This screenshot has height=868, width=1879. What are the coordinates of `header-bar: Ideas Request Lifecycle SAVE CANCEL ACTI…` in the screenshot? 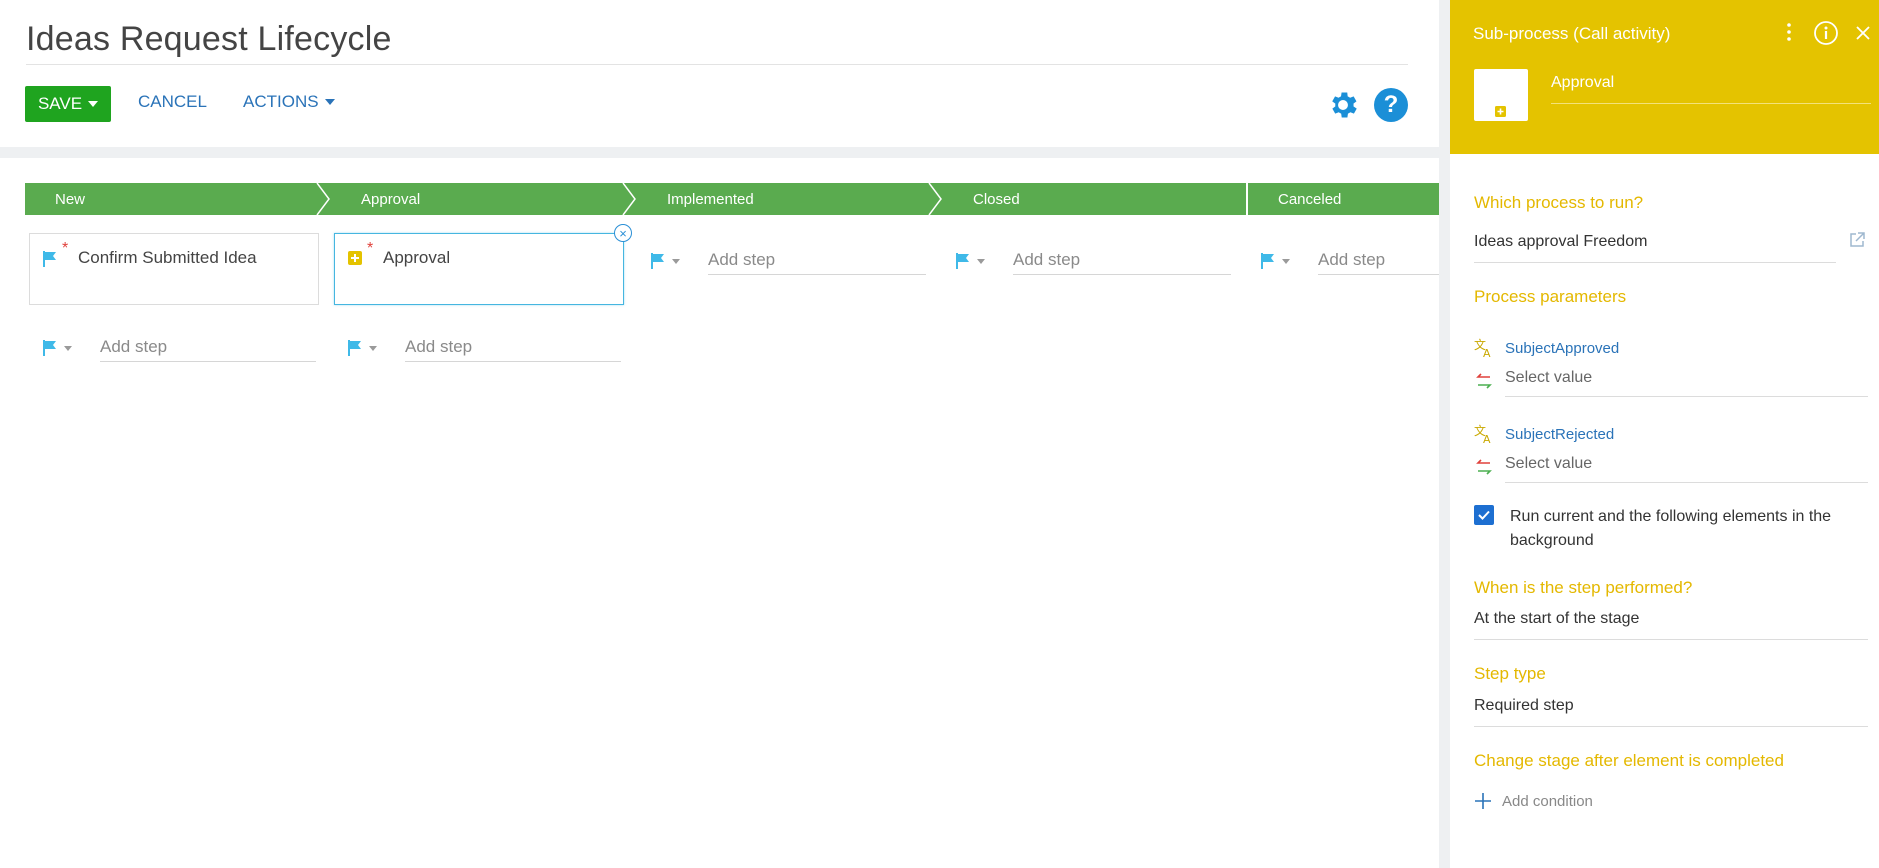 It's located at (719, 73).